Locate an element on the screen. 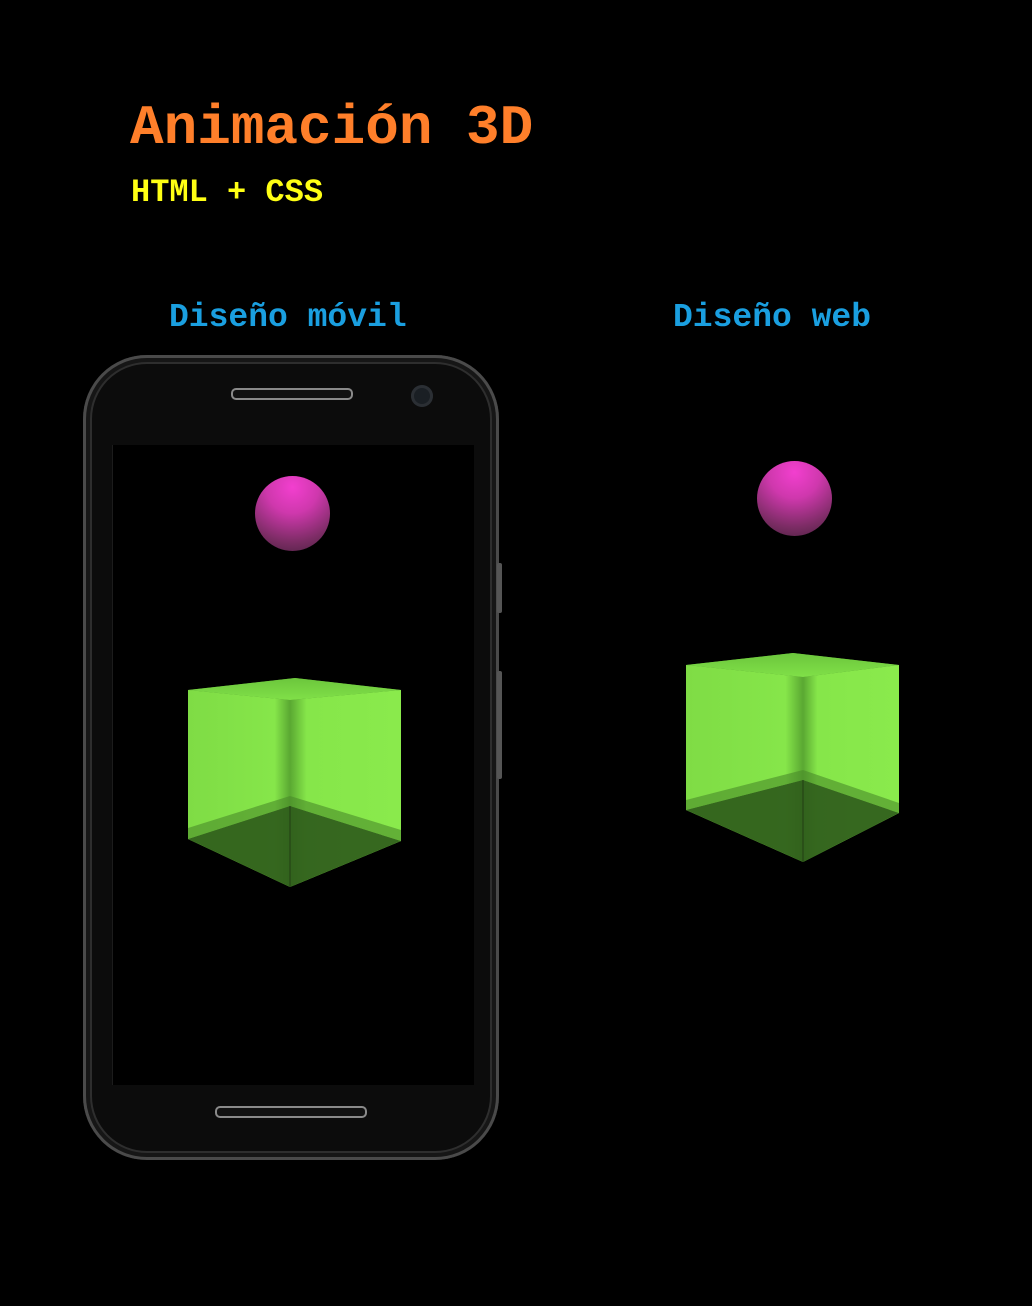 This screenshot has width=1032, height=1306. web-cube is located at coordinates (792, 757).